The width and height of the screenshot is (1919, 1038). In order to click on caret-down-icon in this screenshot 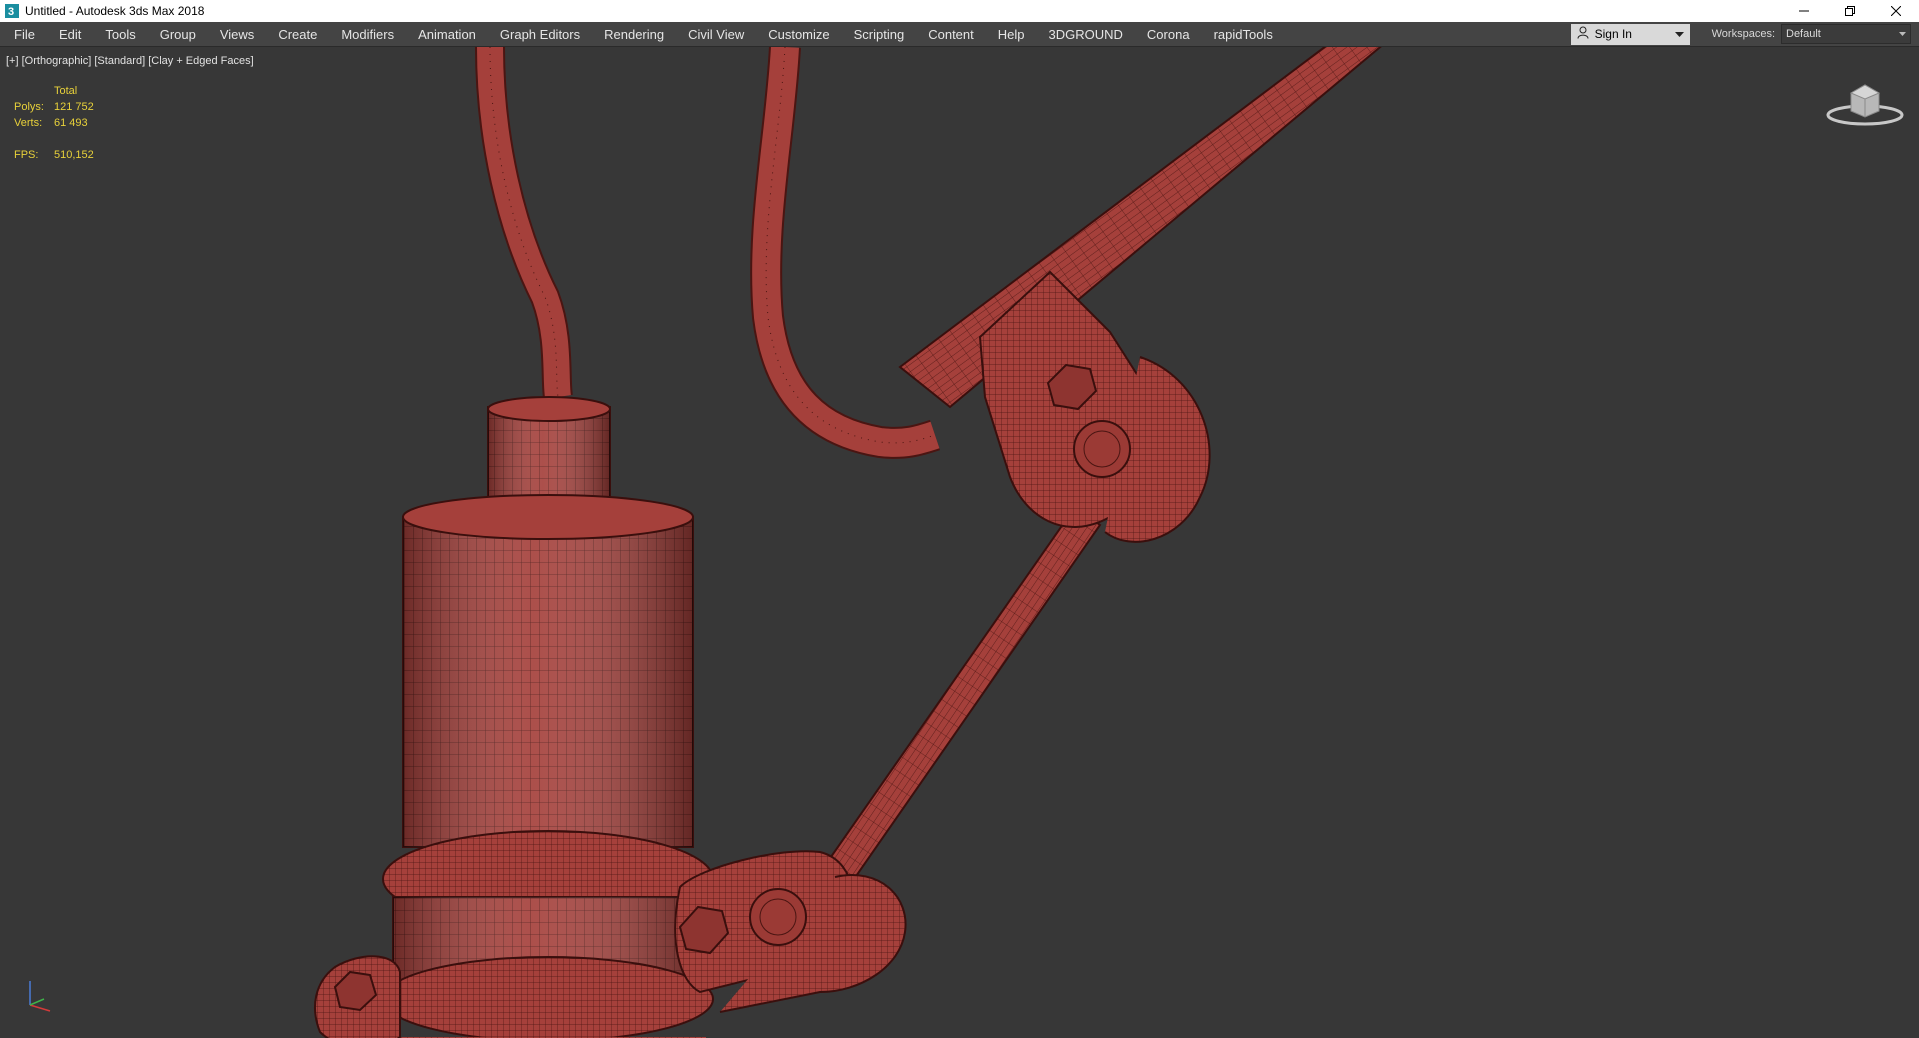, I will do `click(1679, 34)`.